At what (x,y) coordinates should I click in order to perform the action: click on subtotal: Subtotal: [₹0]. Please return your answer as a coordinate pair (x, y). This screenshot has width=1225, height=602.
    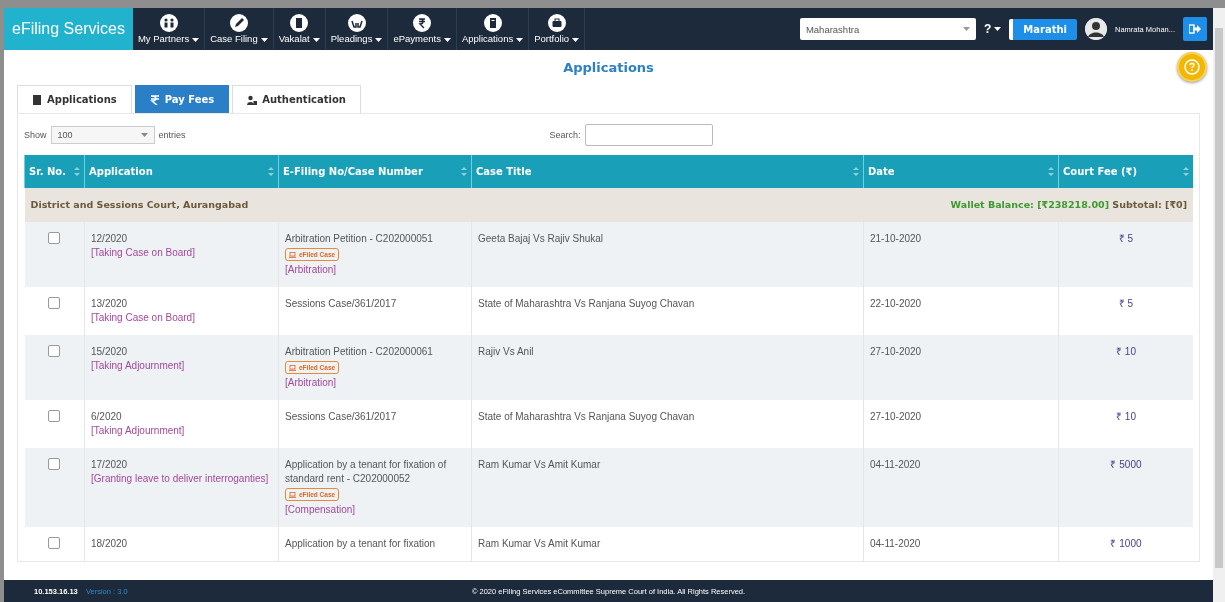
    Looking at the image, I should click on (1149, 204).